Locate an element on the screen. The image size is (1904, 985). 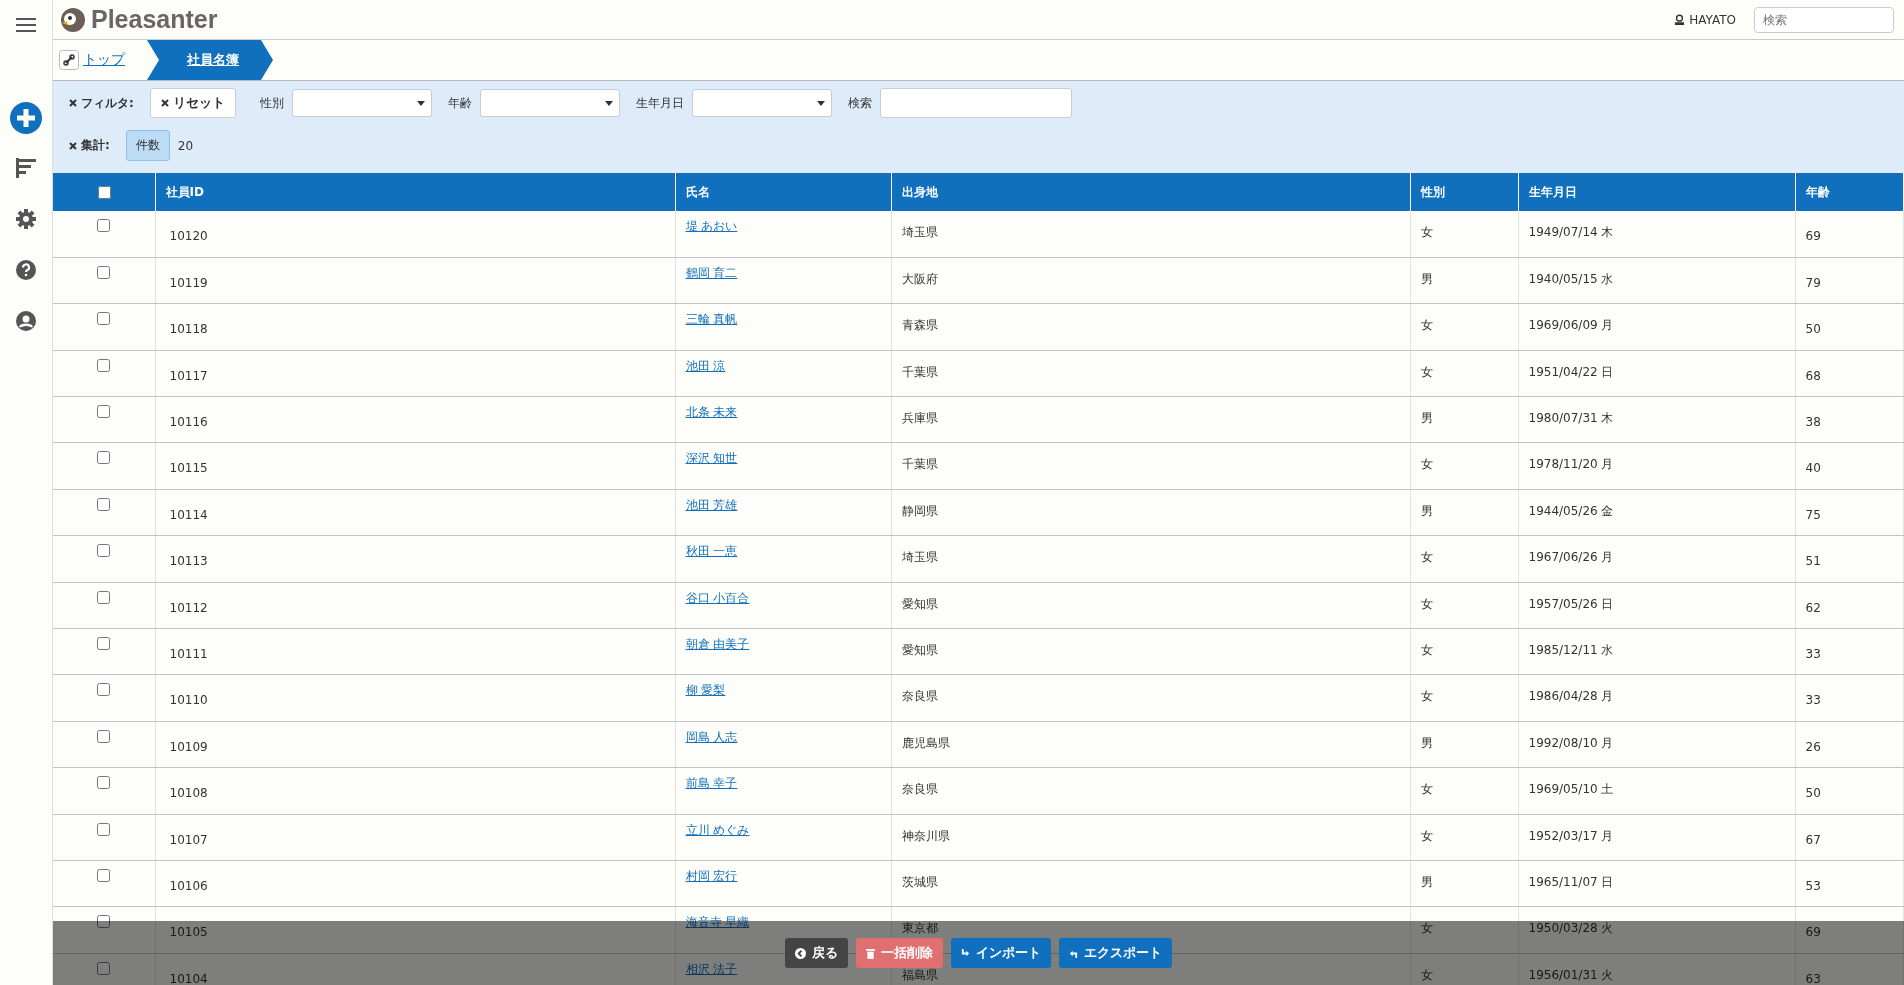
name-link: 立川 めぐみ is located at coordinates (717, 829).